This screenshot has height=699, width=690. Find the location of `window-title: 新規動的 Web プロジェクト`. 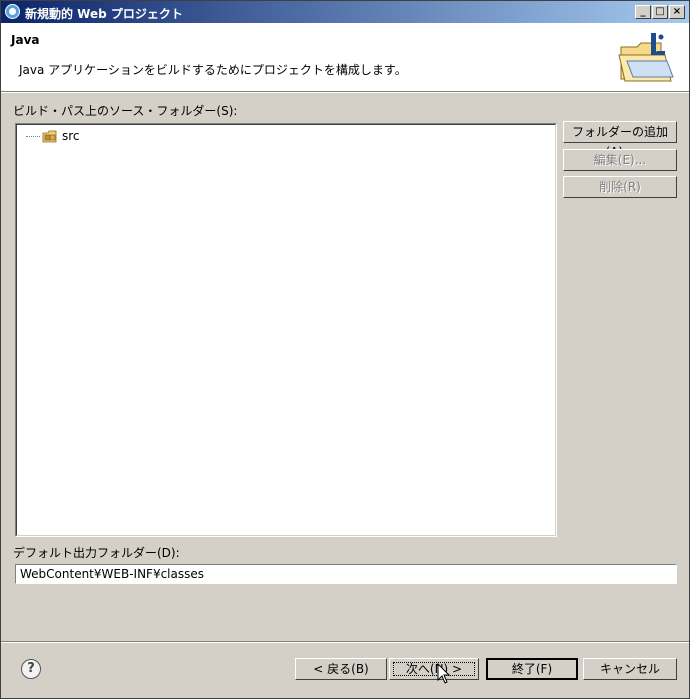

window-title: 新規動的 Web プロジェクト is located at coordinates (104, 14).